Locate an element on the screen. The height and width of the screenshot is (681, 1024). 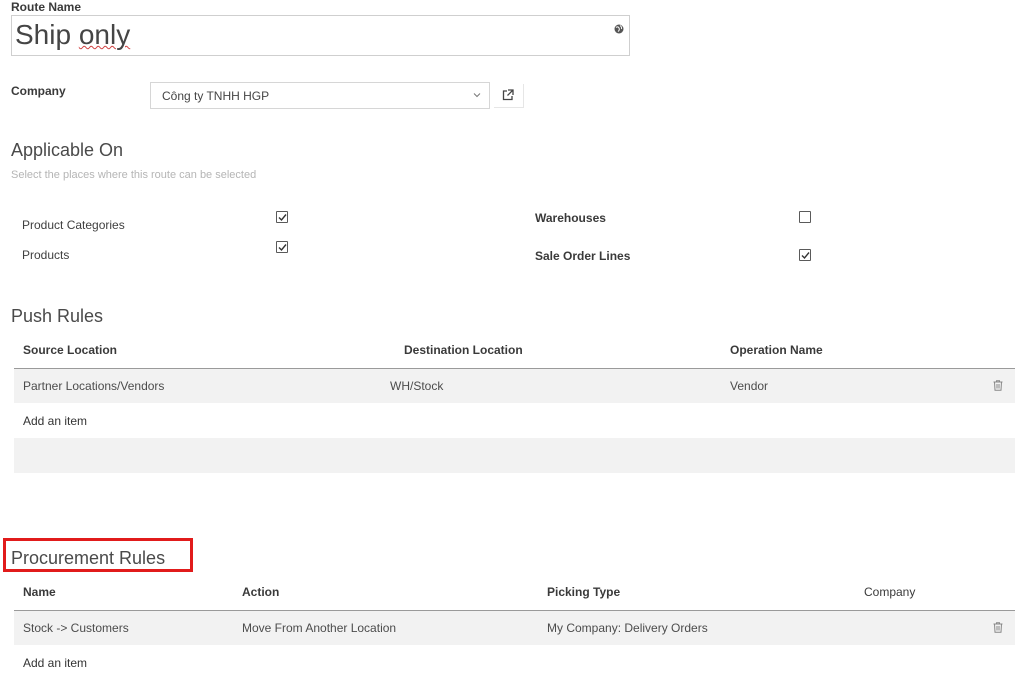
proc-header-name: Name is located at coordinates (39, 592).